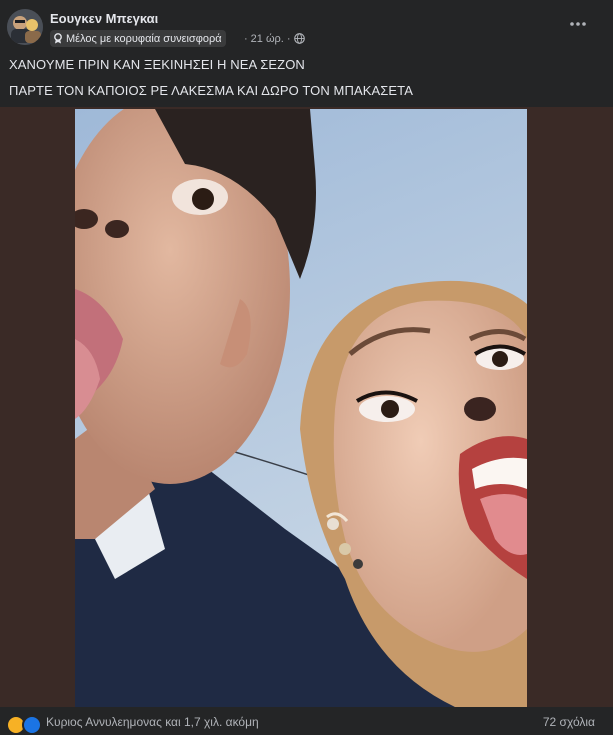  Describe the element at coordinates (578, 21) in the screenshot. I see `more-options-icon` at that location.